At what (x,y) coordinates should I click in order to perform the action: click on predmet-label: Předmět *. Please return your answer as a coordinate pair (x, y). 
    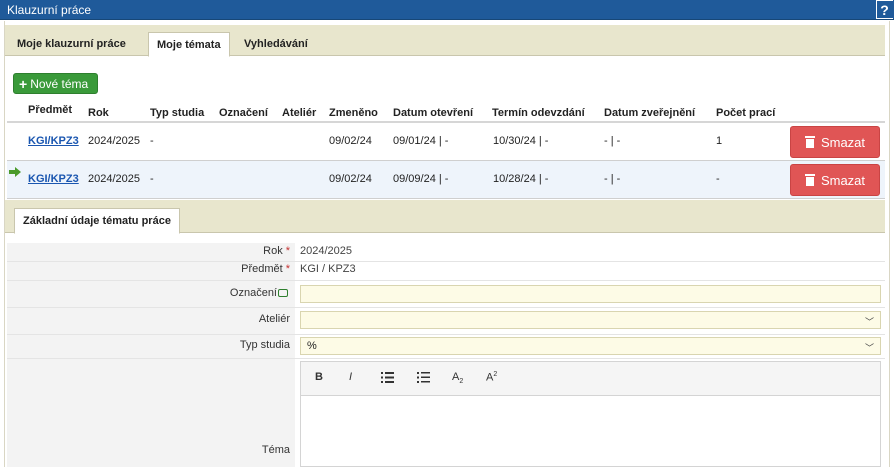
    Looking at the image, I should click on (265, 269).